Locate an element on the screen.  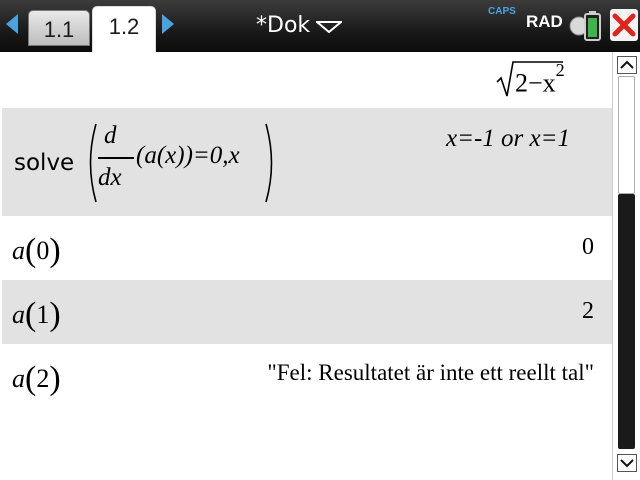
angle-mode-indicator: RAD is located at coordinates (544, 21).